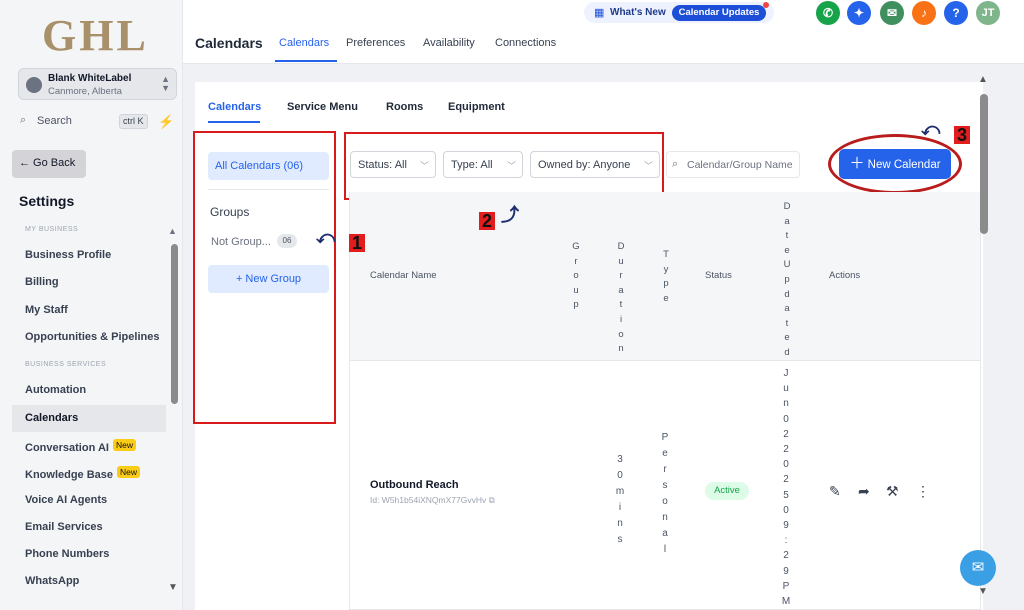 The height and width of the screenshot is (610, 1024). I want to click on sidebar-item-opportunities: Opportunities & Pipelines, so click(89, 337).